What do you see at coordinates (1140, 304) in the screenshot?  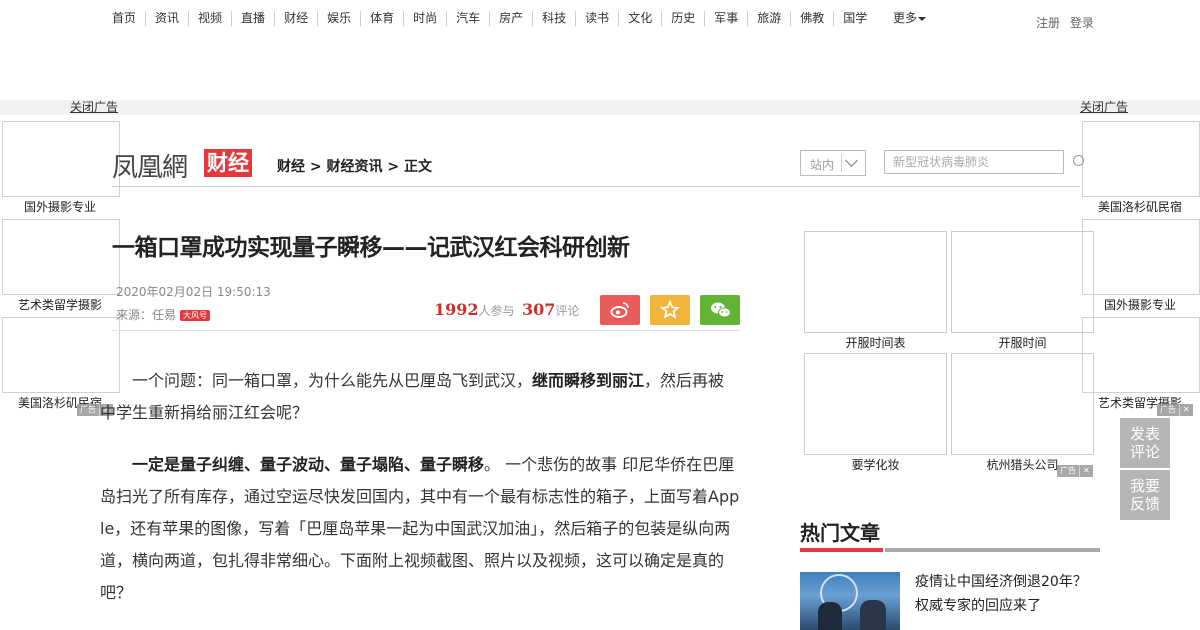 I see `right-ad-label-2: 国外摄影专业` at bounding box center [1140, 304].